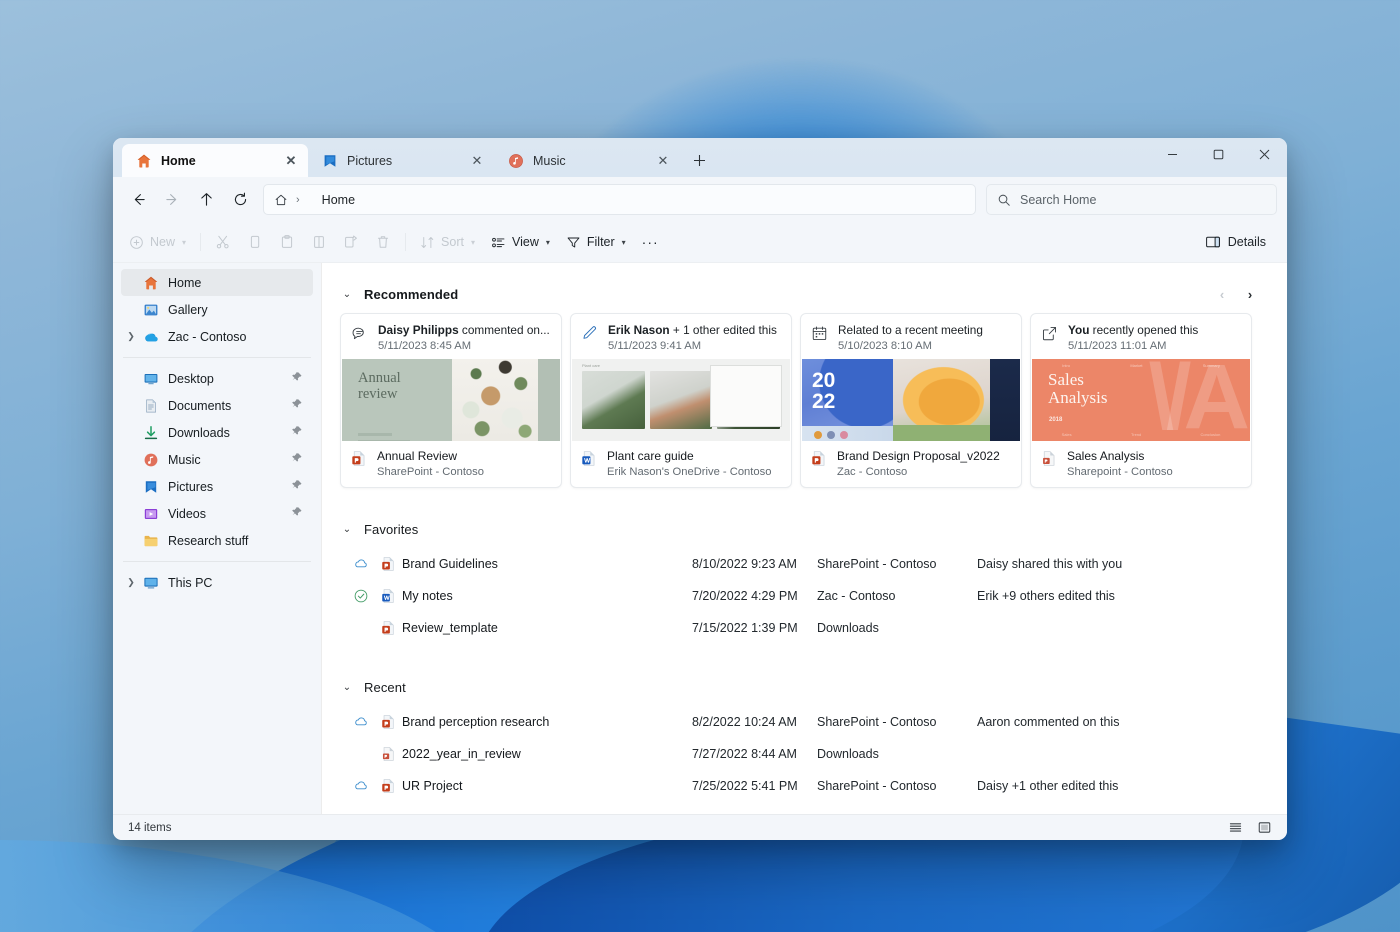 The image size is (1400, 932). I want to click on sidebar-item-gallery: Gallery, so click(217, 309).